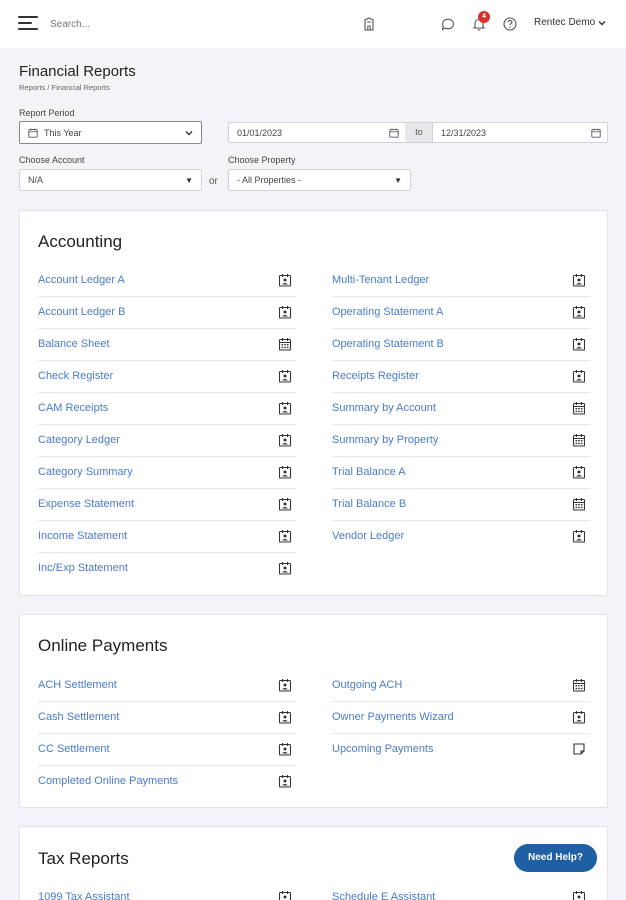 Image resolution: width=626 pixels, height=900 pixels. Describe the element at coordinates (385, 440) in the screenshot. I see `report-link-summary-by-property: Summary by Property` at that location.